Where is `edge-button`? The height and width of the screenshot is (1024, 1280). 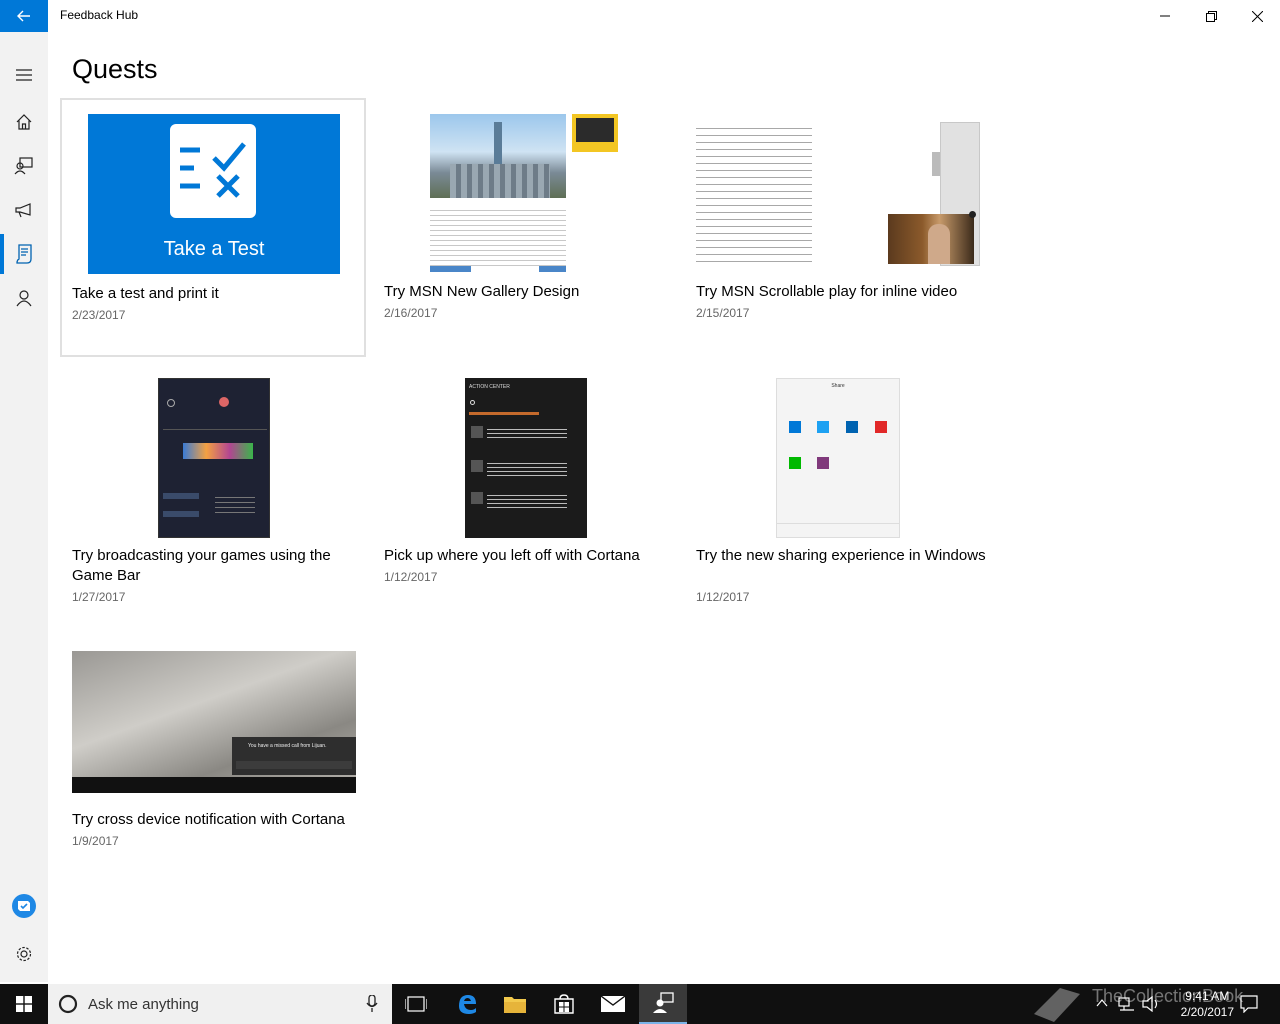 edge-button is located at coordinates (467, 1004).